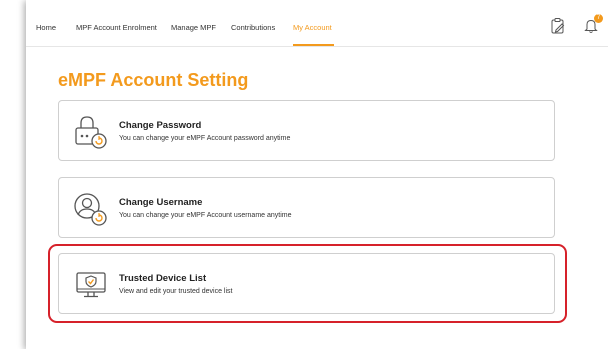 The height and width of the screenshot is (349, 608). I want to click on user-reset-icon, so click(90, 209).